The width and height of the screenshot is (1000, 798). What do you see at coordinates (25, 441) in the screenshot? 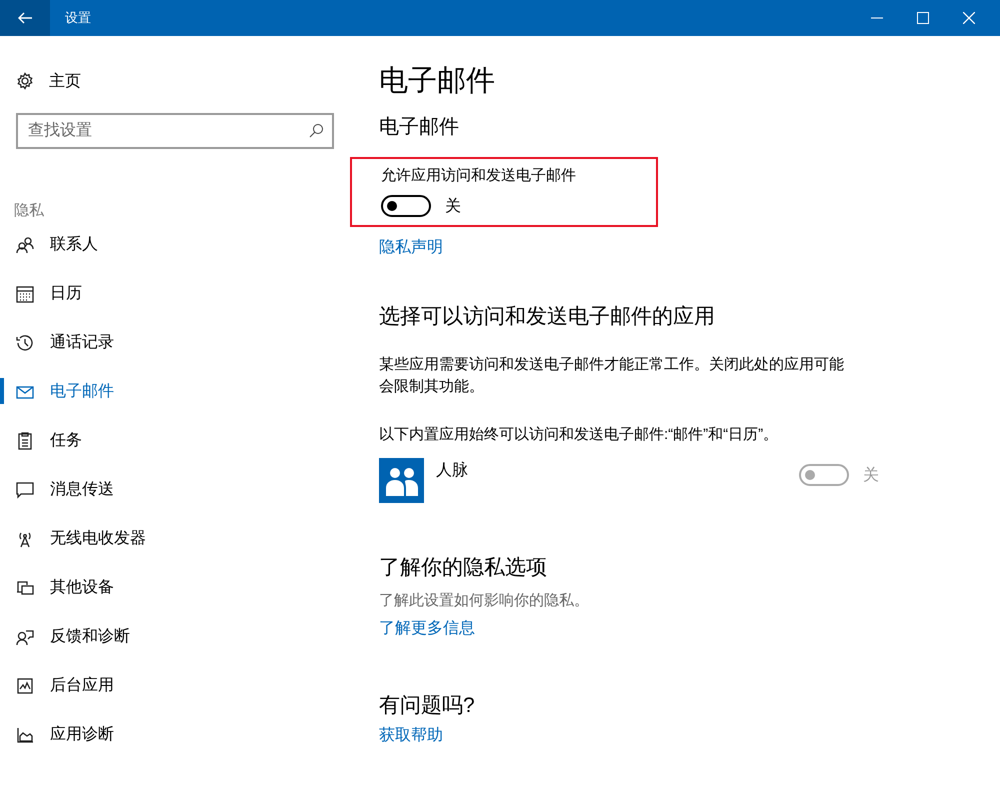
I see `task-list-icon` at bounding box center [25, 441].